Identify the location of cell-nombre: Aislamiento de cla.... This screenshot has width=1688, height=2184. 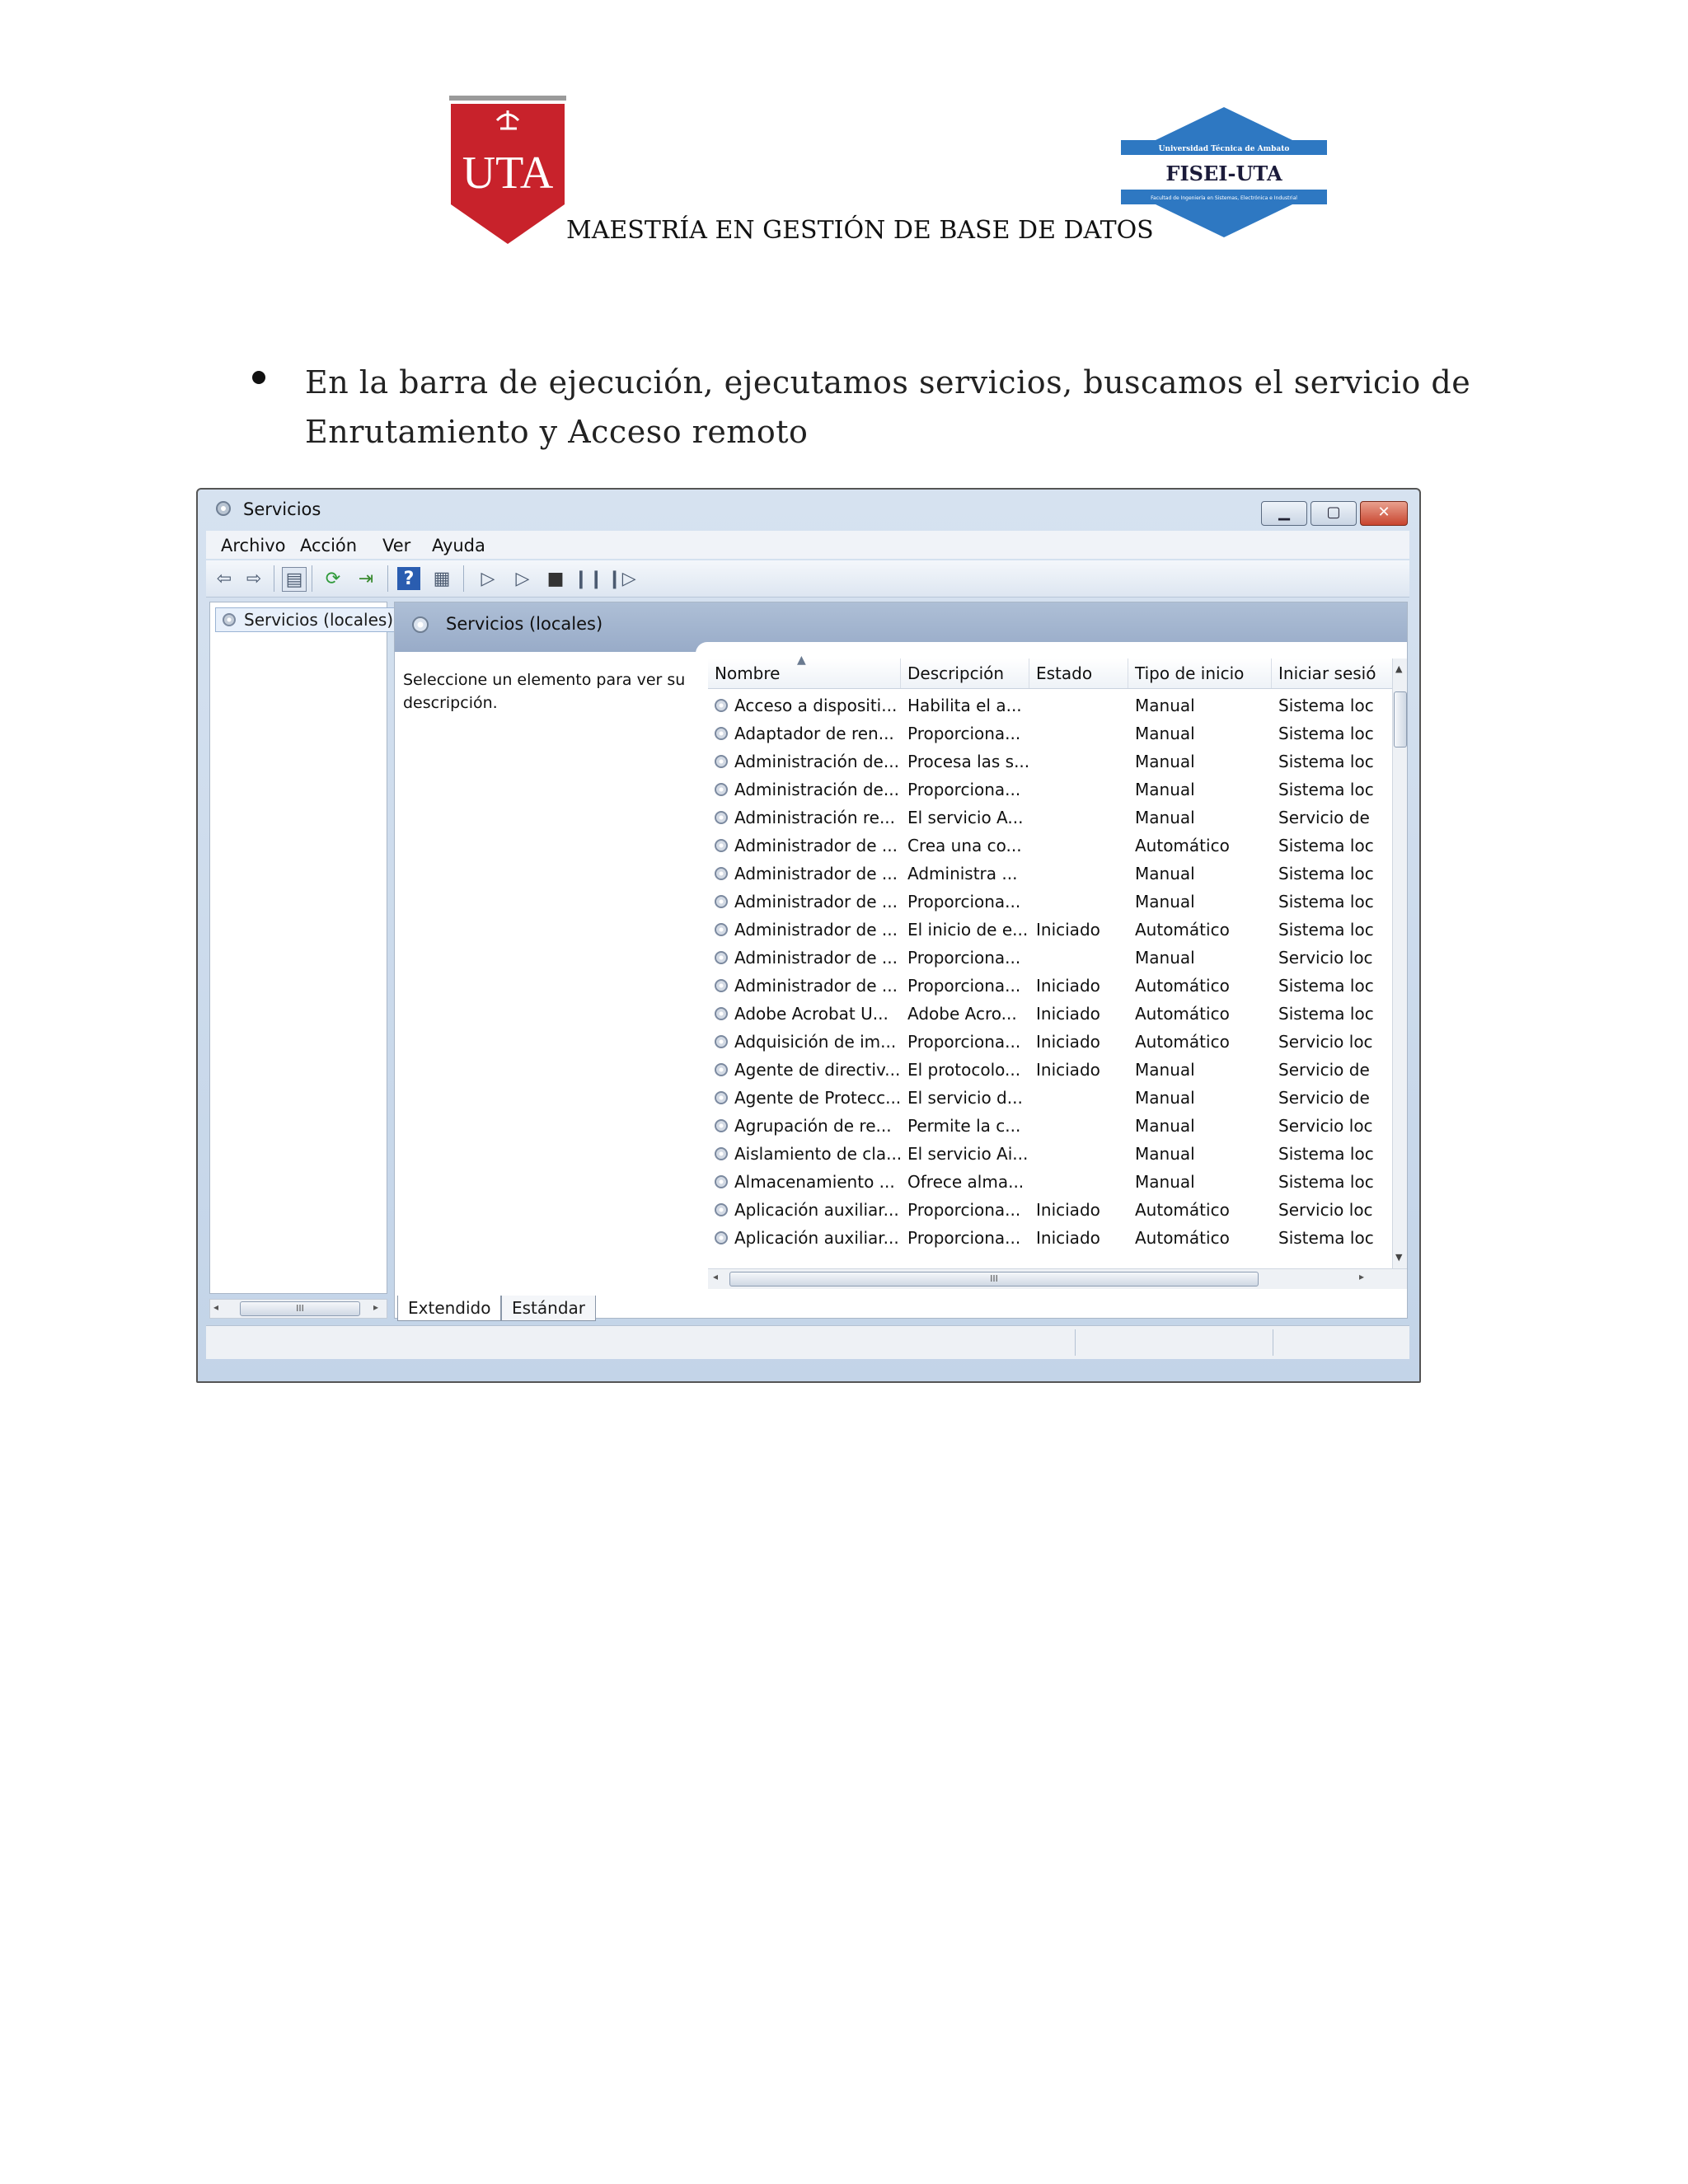
(817, 1154).